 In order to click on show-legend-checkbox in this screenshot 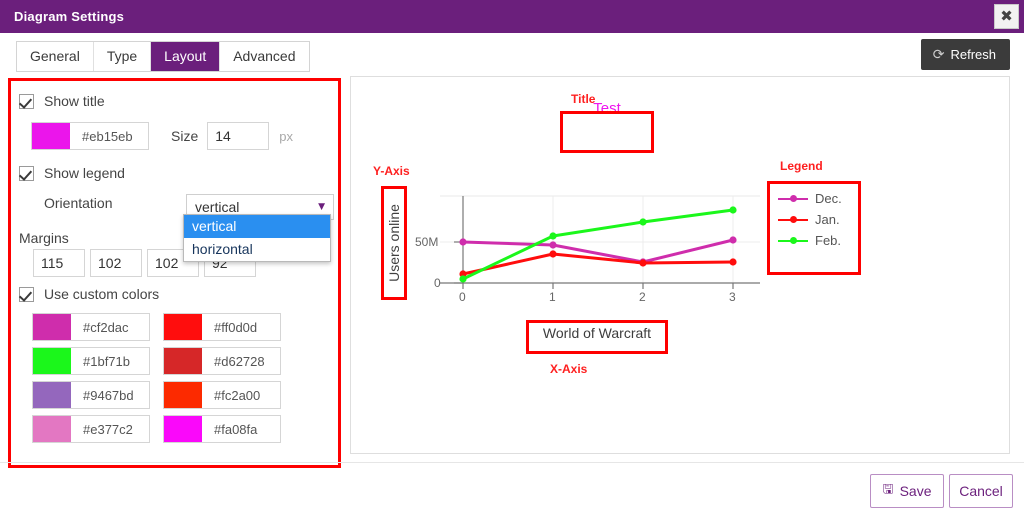, I will do `click(26, 173)`.